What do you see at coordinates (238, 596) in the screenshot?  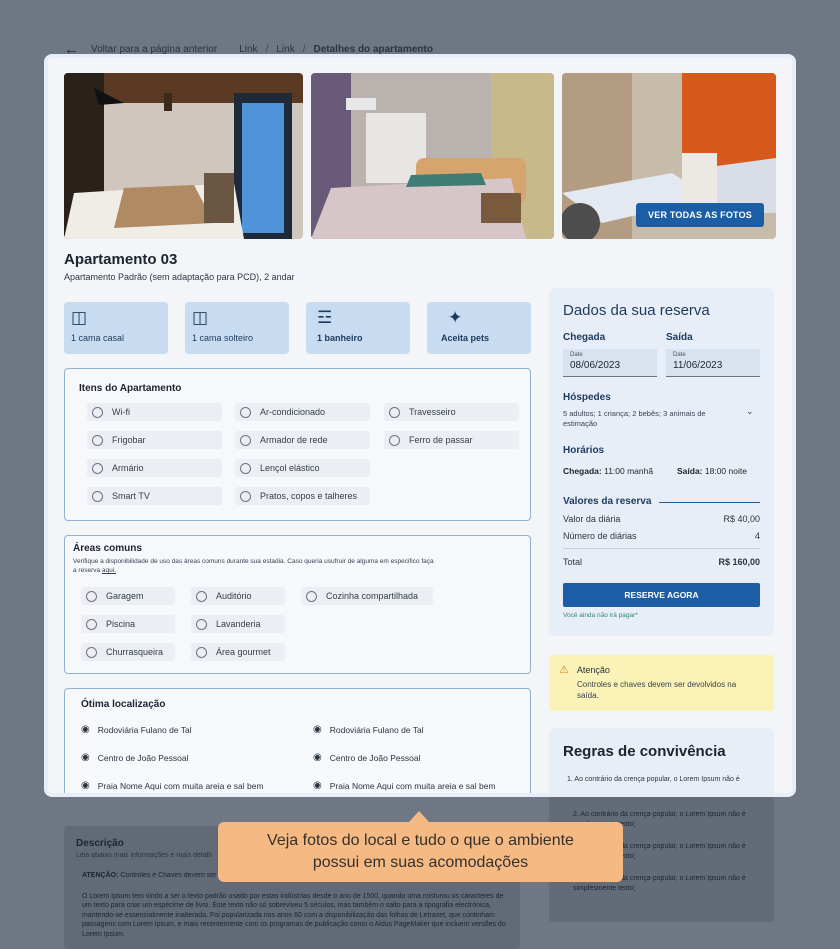 I see `common-area-item: Auditório` at bounding box center [238, 596].